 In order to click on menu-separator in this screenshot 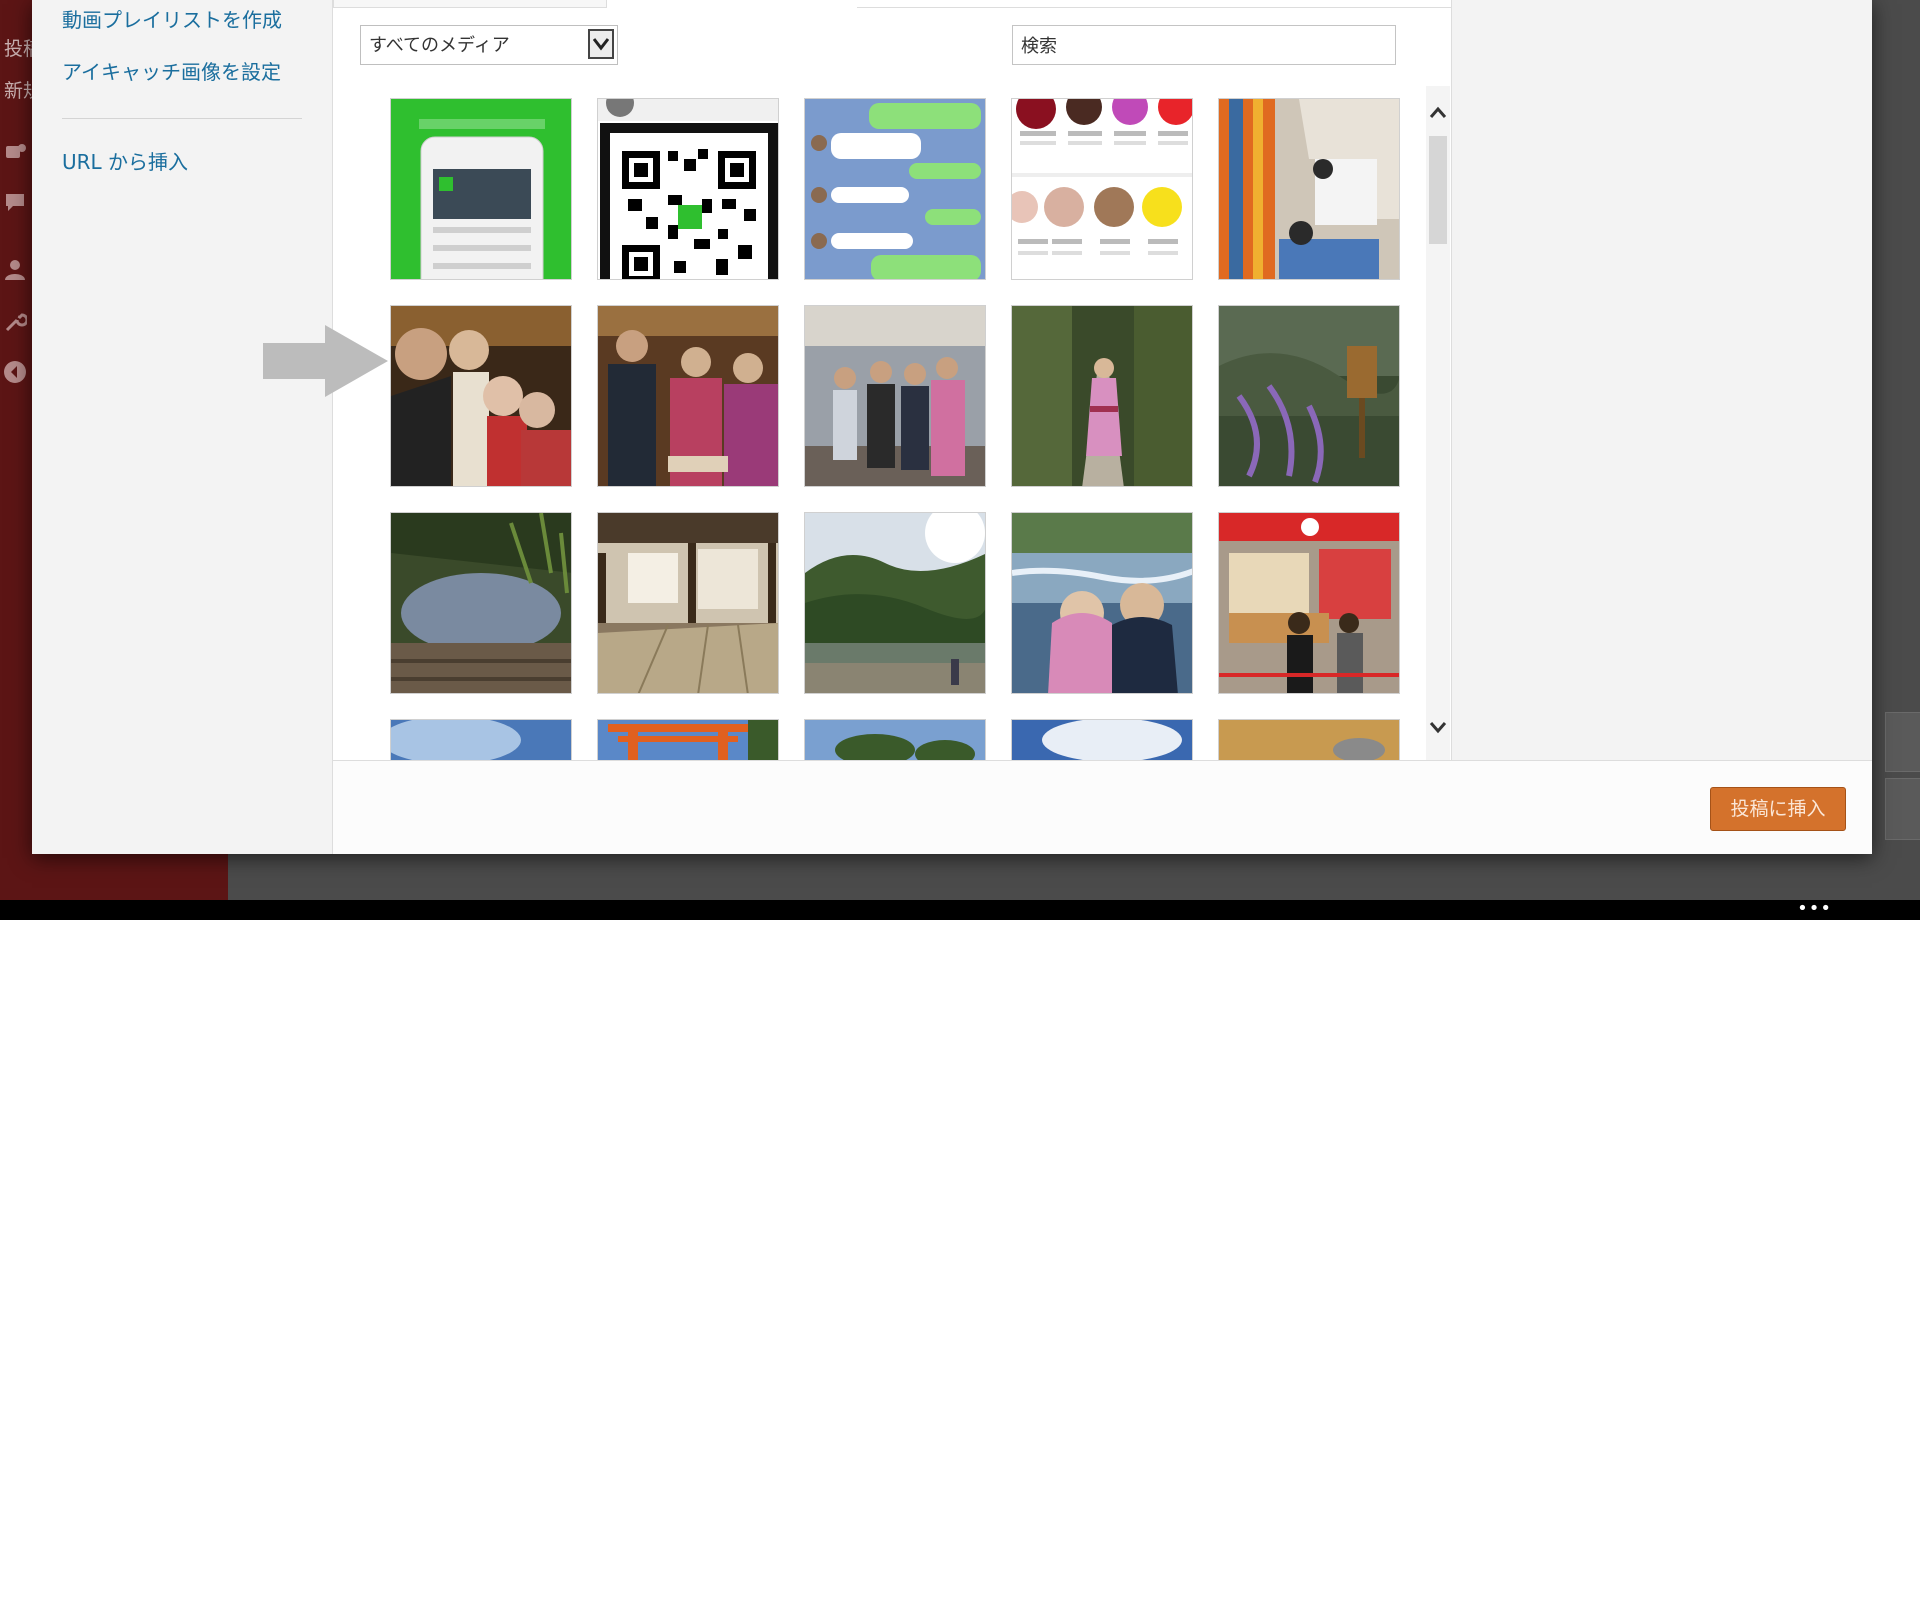, I will do `click(182, 118)`.